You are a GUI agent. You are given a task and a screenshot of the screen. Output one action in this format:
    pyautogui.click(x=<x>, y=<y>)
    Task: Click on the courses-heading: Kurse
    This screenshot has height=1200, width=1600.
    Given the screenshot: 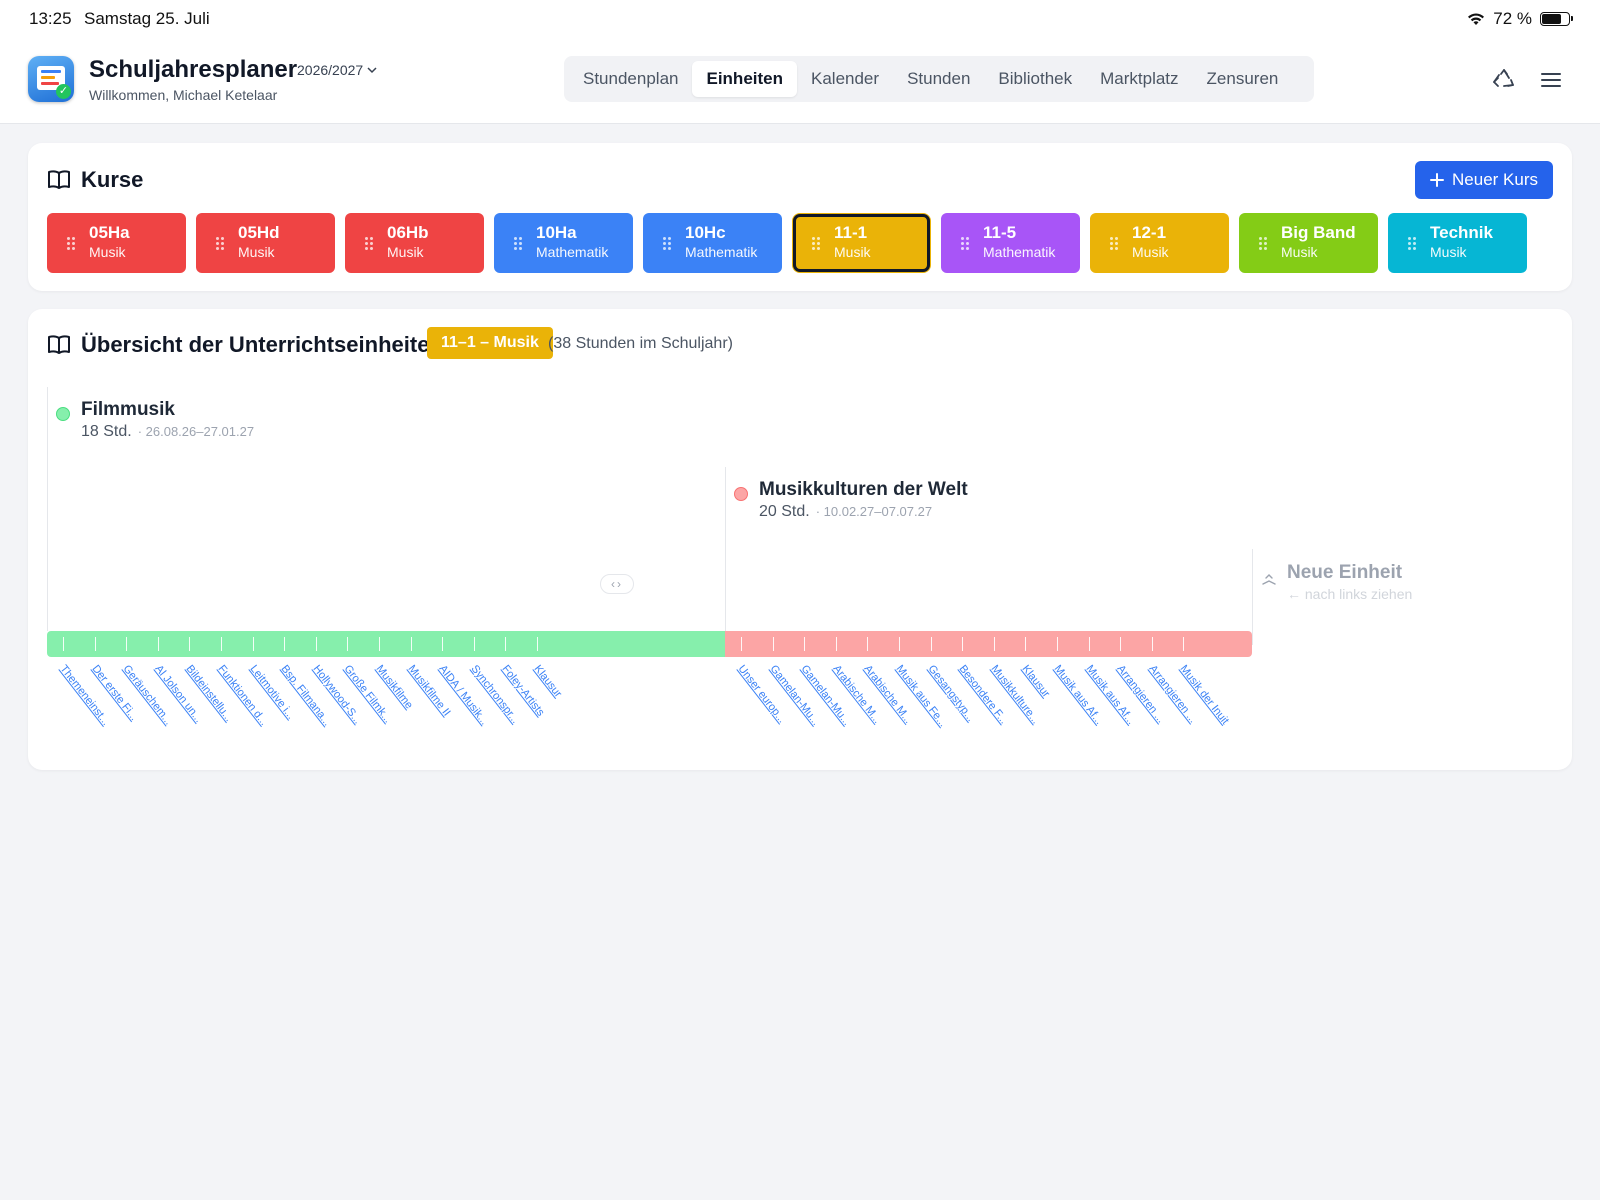 What is the action you would take?
    pyautogui.click(x=95, y=180)
    